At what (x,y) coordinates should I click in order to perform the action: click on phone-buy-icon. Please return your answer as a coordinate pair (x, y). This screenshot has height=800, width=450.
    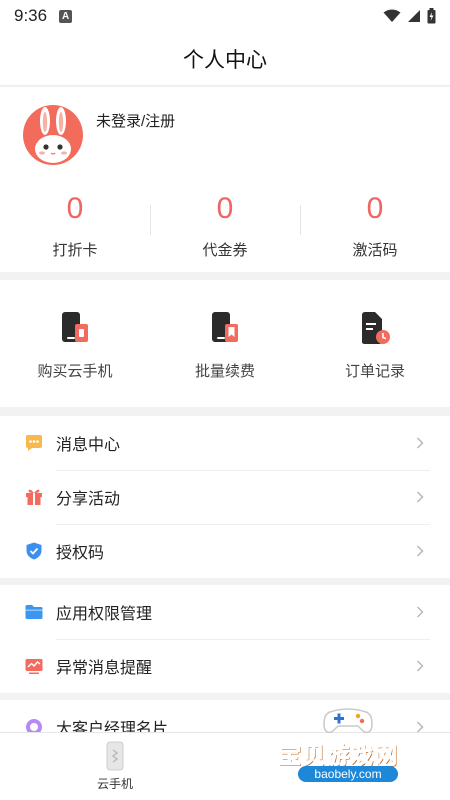
    Looking at the image, I should click on (75, 327).